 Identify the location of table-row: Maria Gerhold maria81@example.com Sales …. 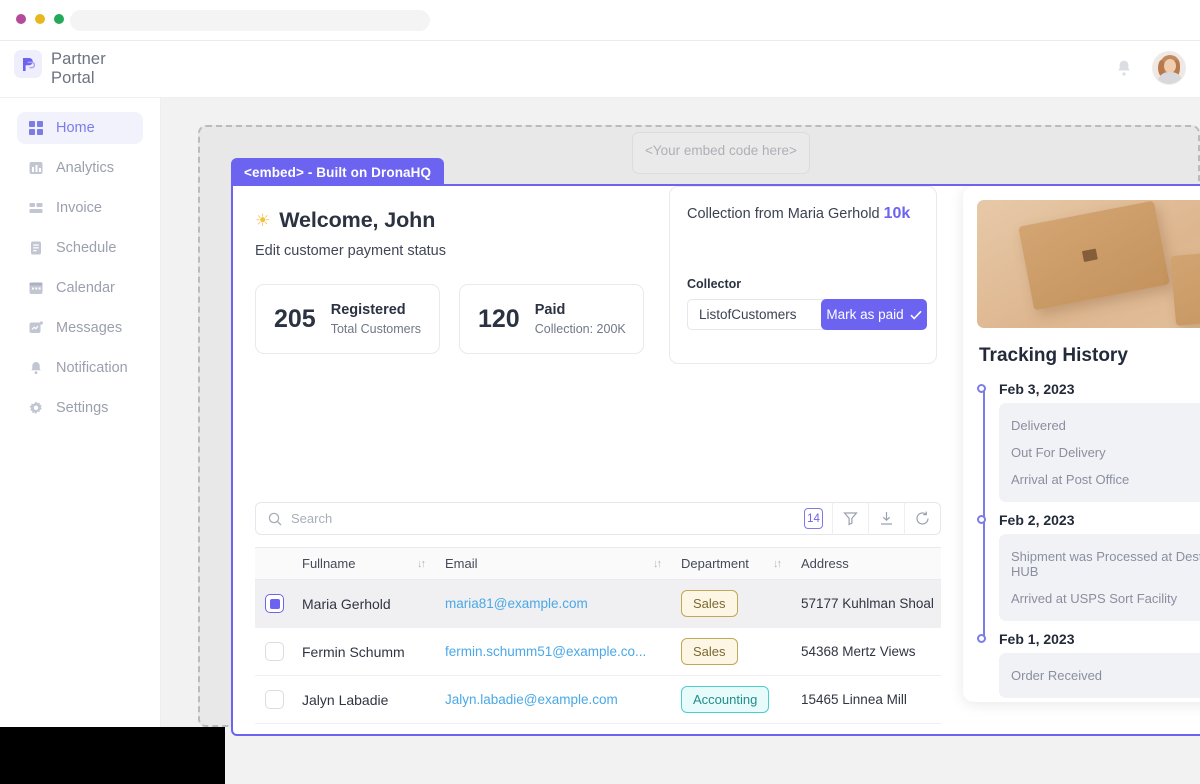
(598, 604).